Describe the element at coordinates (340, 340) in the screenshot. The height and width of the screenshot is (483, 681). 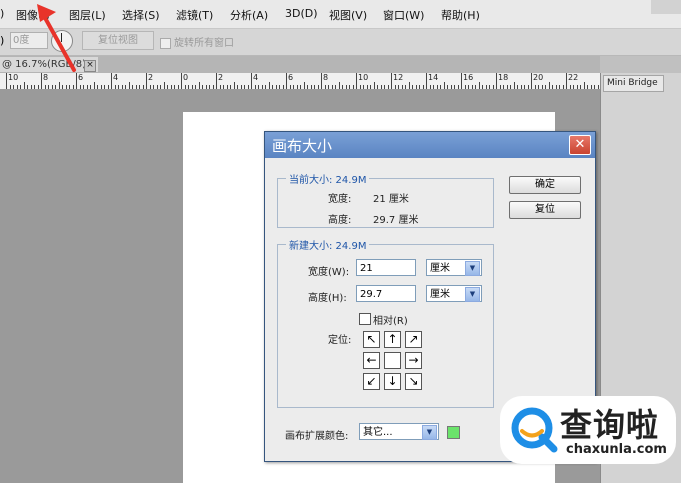
I see `anchor-label: 定位:` at that location.